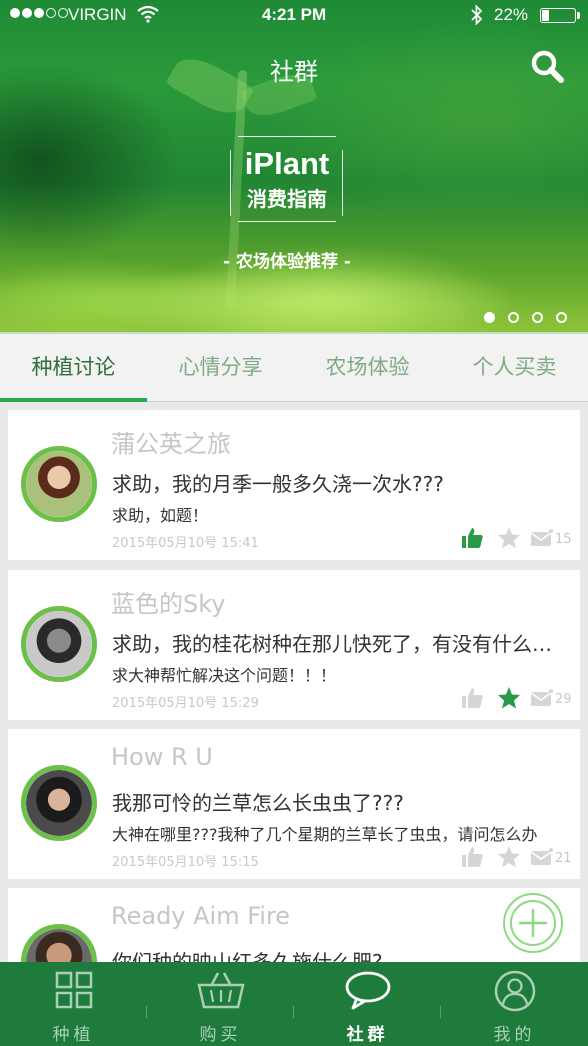 This screenshot has height=1046, width=588. Describe the element at coordinates (224, 675) in the screenshot. I see `post-body: 求大神帮忙解决这个问题！！！` at that location.